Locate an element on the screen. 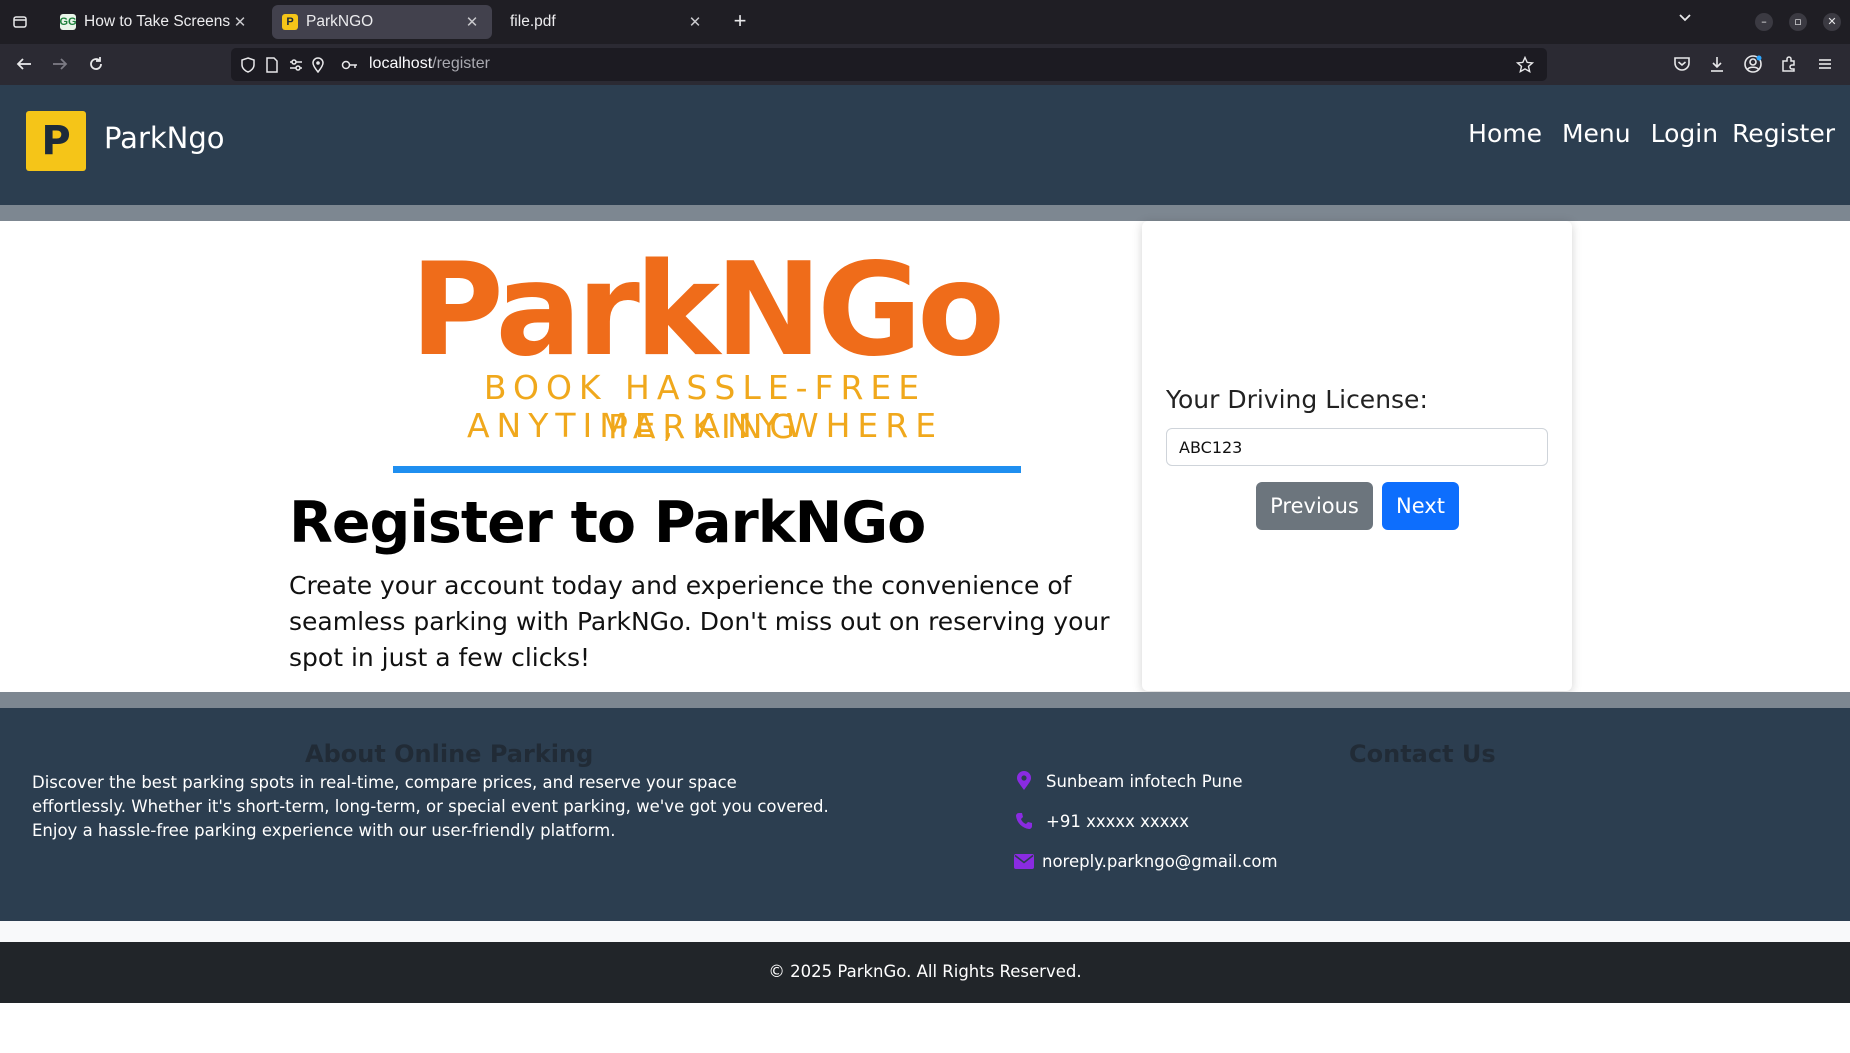 The height and width of the screenshot is (1053, 1850). shield-icon is located at coordinates (248, 65).